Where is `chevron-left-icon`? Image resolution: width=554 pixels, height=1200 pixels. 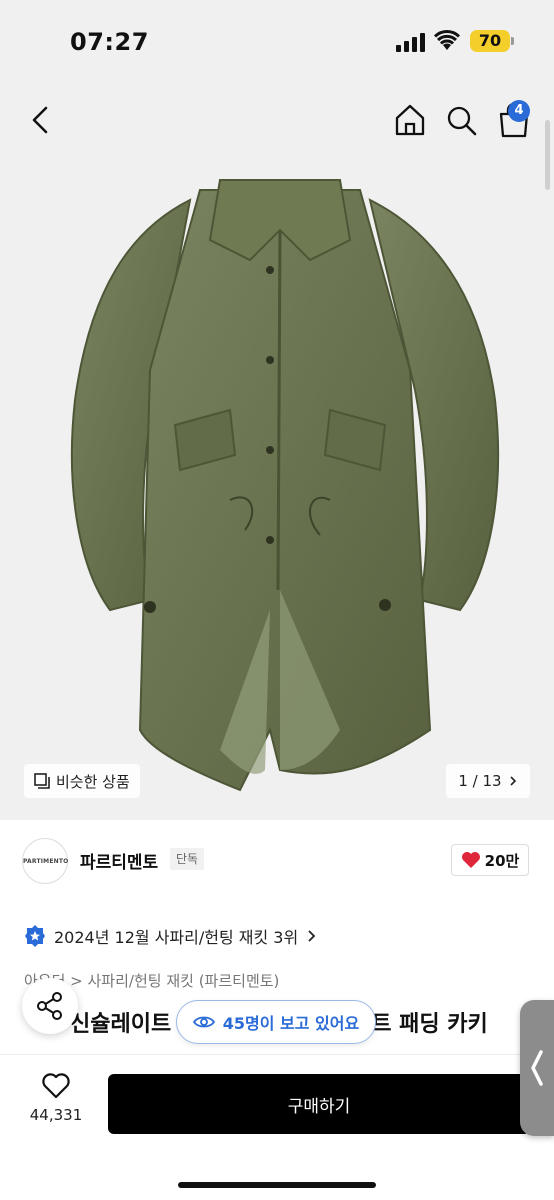
chevron-left-icon is located at coordinates (537, 1068).